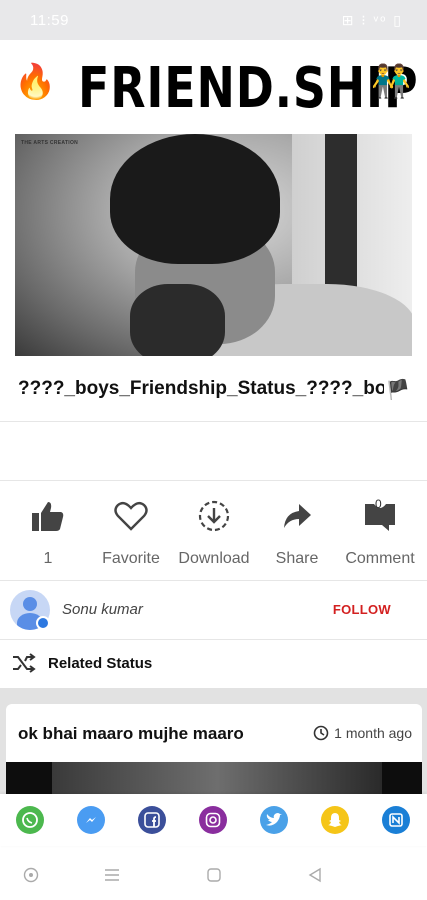 This screenshot has width=427, height=900. I want to click on video-watermark: THE ARTS CREATION, so click(50, 143).